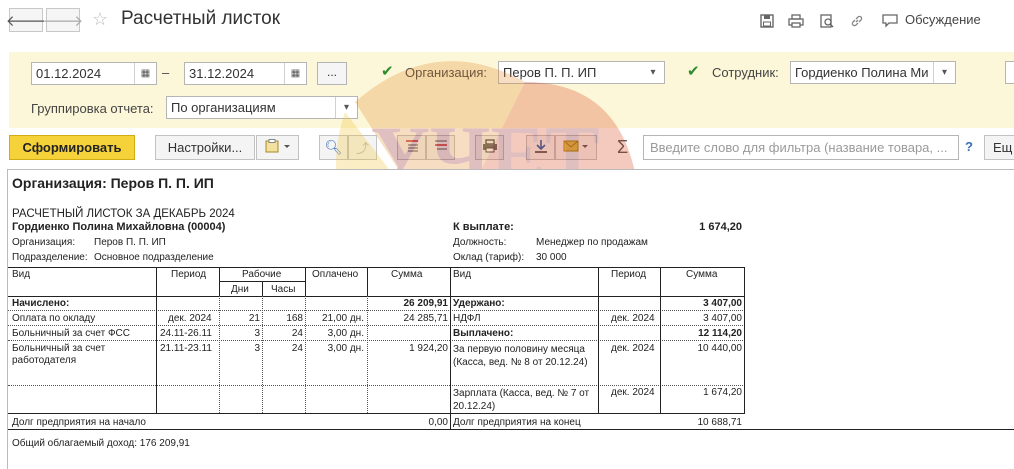 The height and width of the screenshot is (469, 1014). Describe the element at coordinates (130, 242) in the screenshot. I see `org-value: Перов П. П. ИП` at that location.